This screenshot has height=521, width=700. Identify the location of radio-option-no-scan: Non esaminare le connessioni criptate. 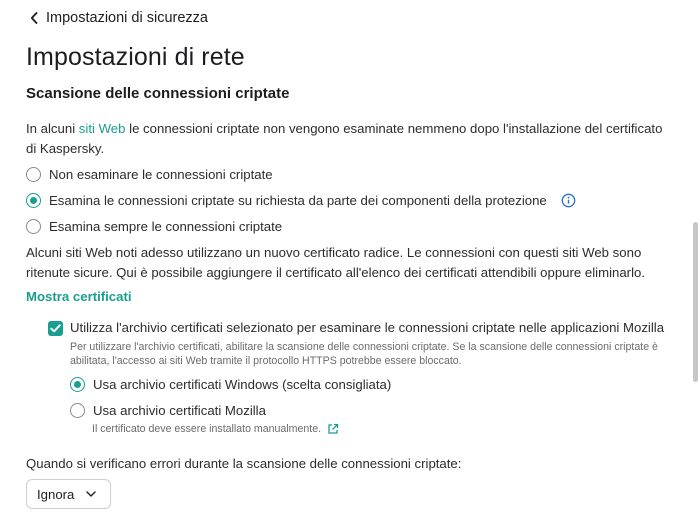
(149, 174).